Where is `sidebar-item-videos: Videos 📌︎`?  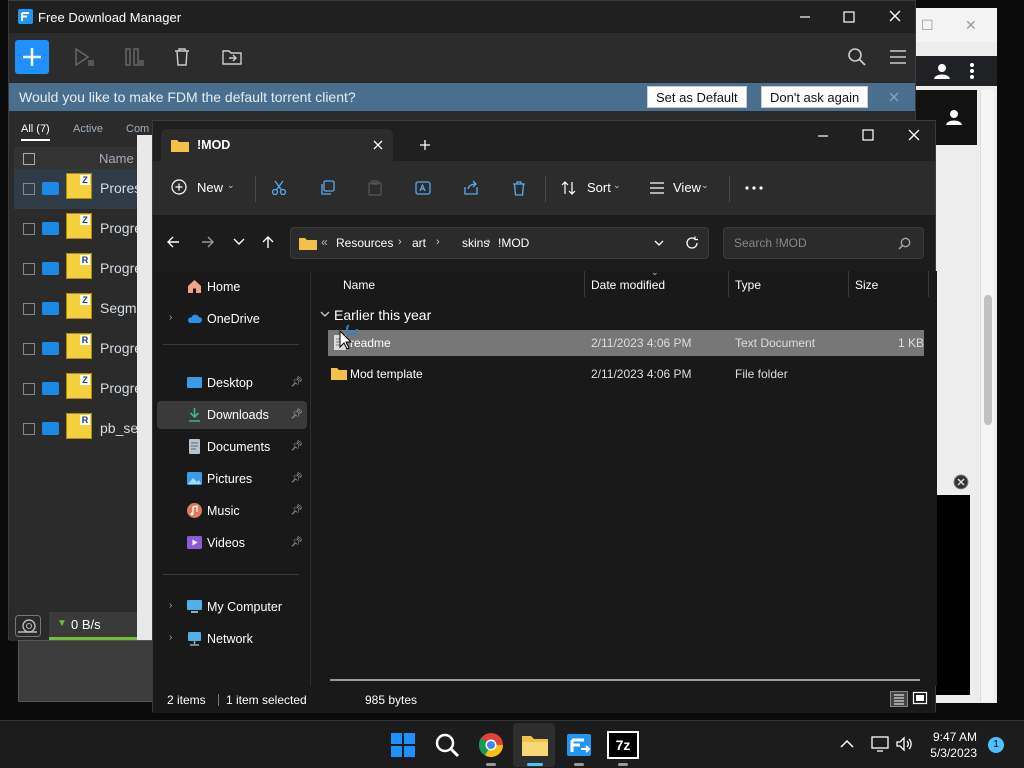 sidebar-item-videos: Videos 📌︎ is located at coordinates (232, 543).